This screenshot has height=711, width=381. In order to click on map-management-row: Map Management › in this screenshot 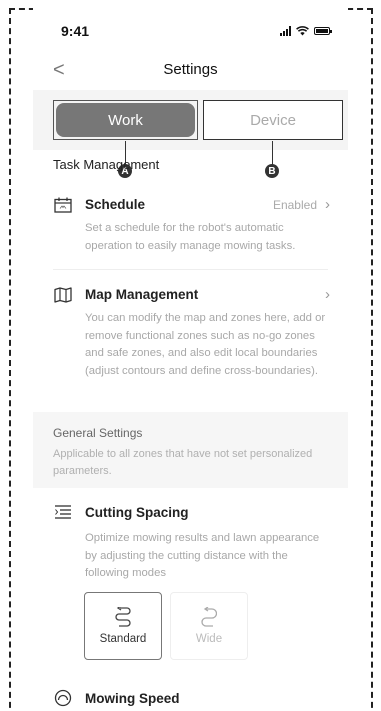, I will do `click(191, 294)`.